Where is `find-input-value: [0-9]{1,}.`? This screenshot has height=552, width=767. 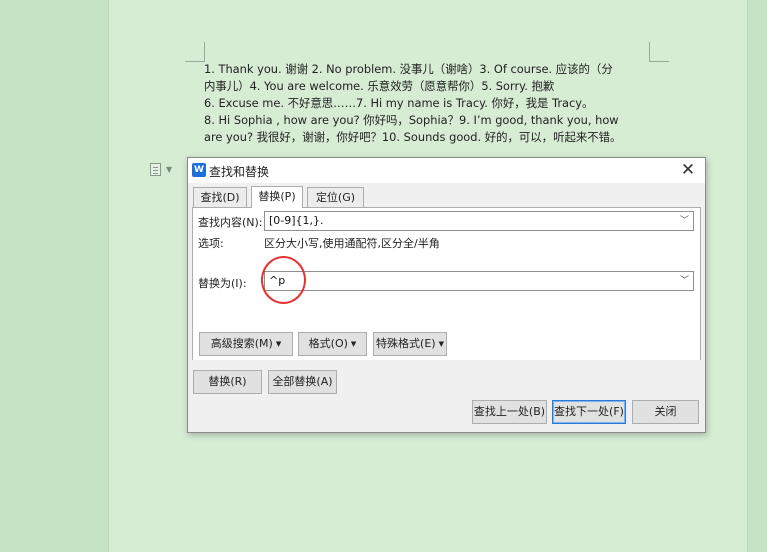 find-input-value: [0-9]{1,}. is located at coordinates (296, 220).